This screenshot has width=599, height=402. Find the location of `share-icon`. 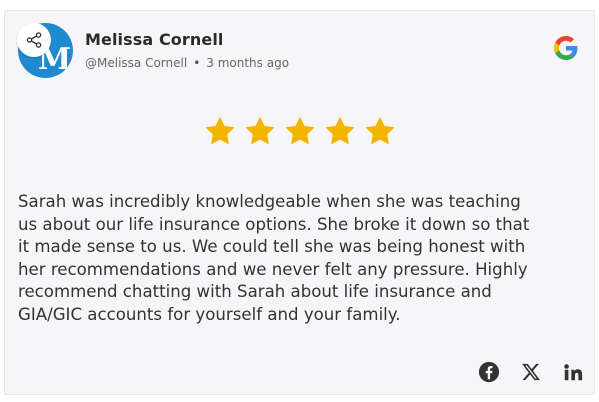

share-icon is located at coordinates (34, 40).